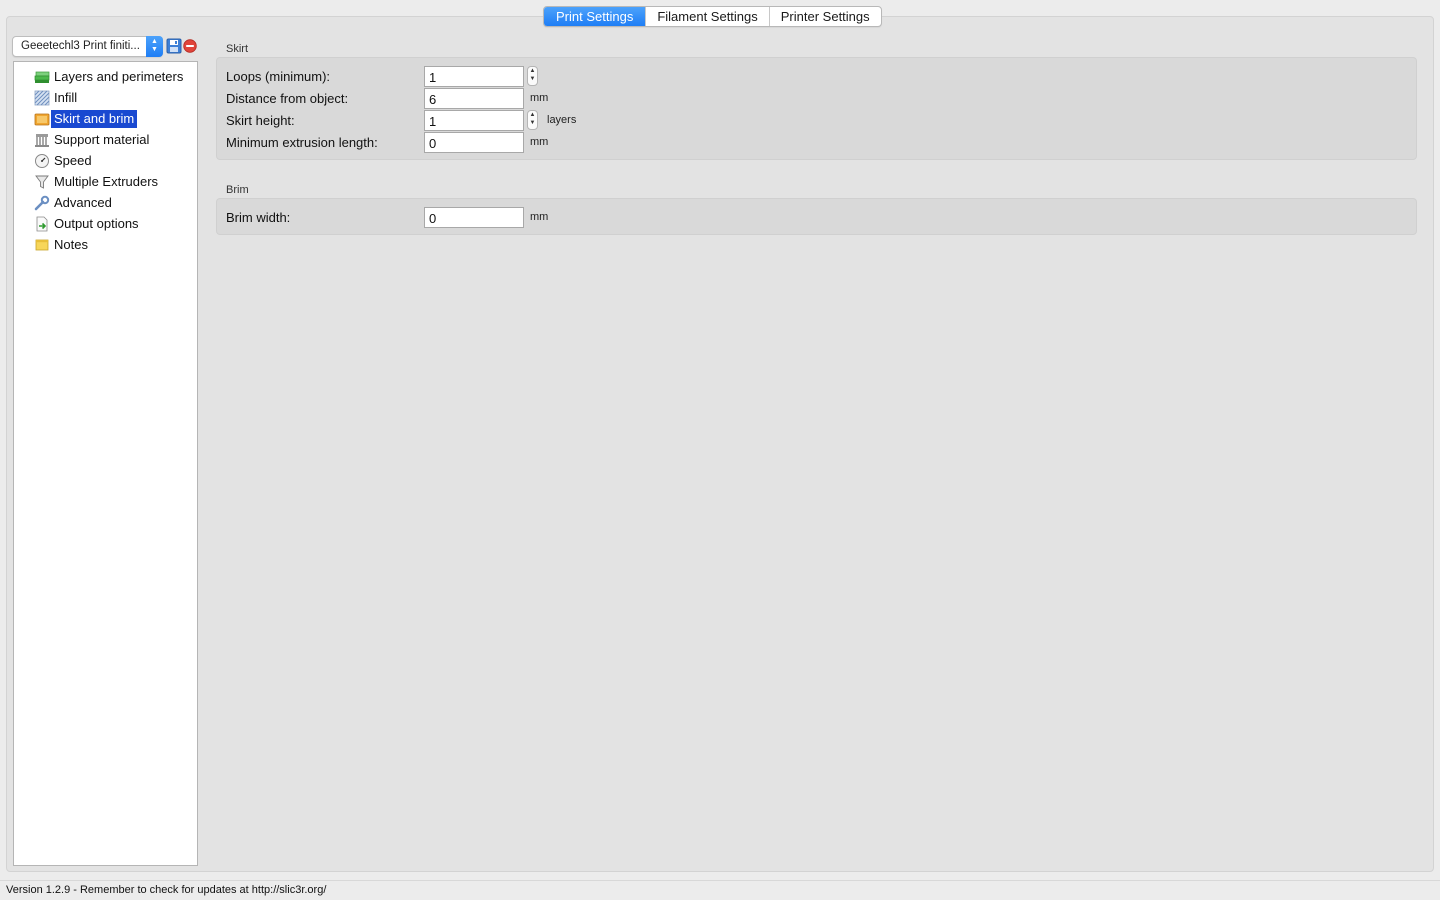  I want to click on preset-dropdown: Geeetechl3 Print finiti... ▲ ▼, so click(87, 46).